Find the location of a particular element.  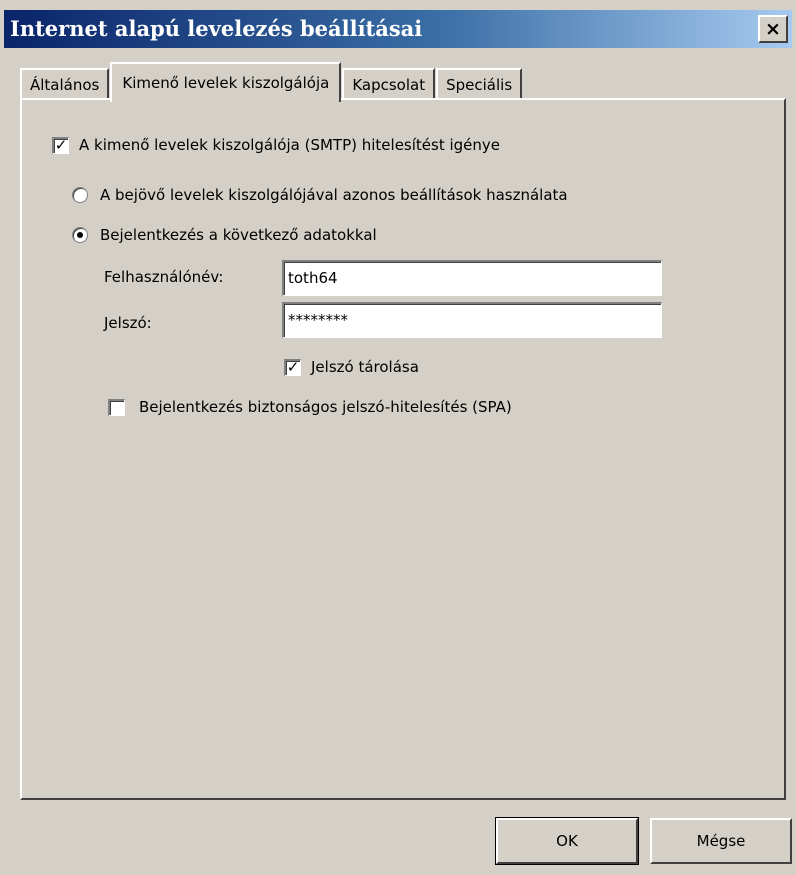

close-button: × is located at coordinates (773, 29).